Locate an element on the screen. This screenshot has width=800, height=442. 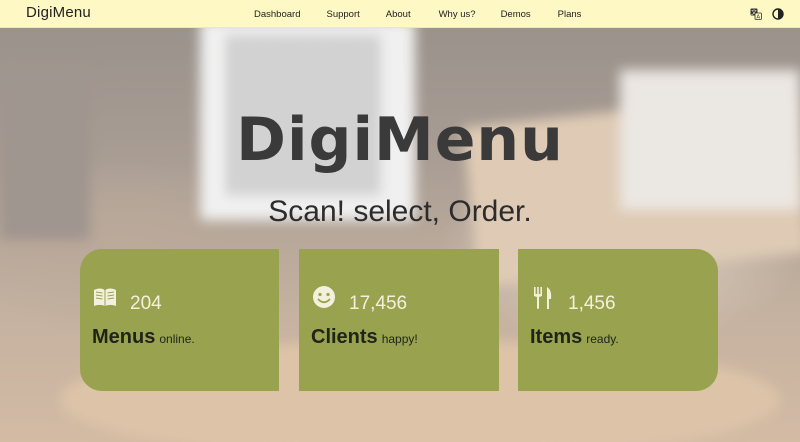
nav-link-about: About is located at coordinates (398, 14).